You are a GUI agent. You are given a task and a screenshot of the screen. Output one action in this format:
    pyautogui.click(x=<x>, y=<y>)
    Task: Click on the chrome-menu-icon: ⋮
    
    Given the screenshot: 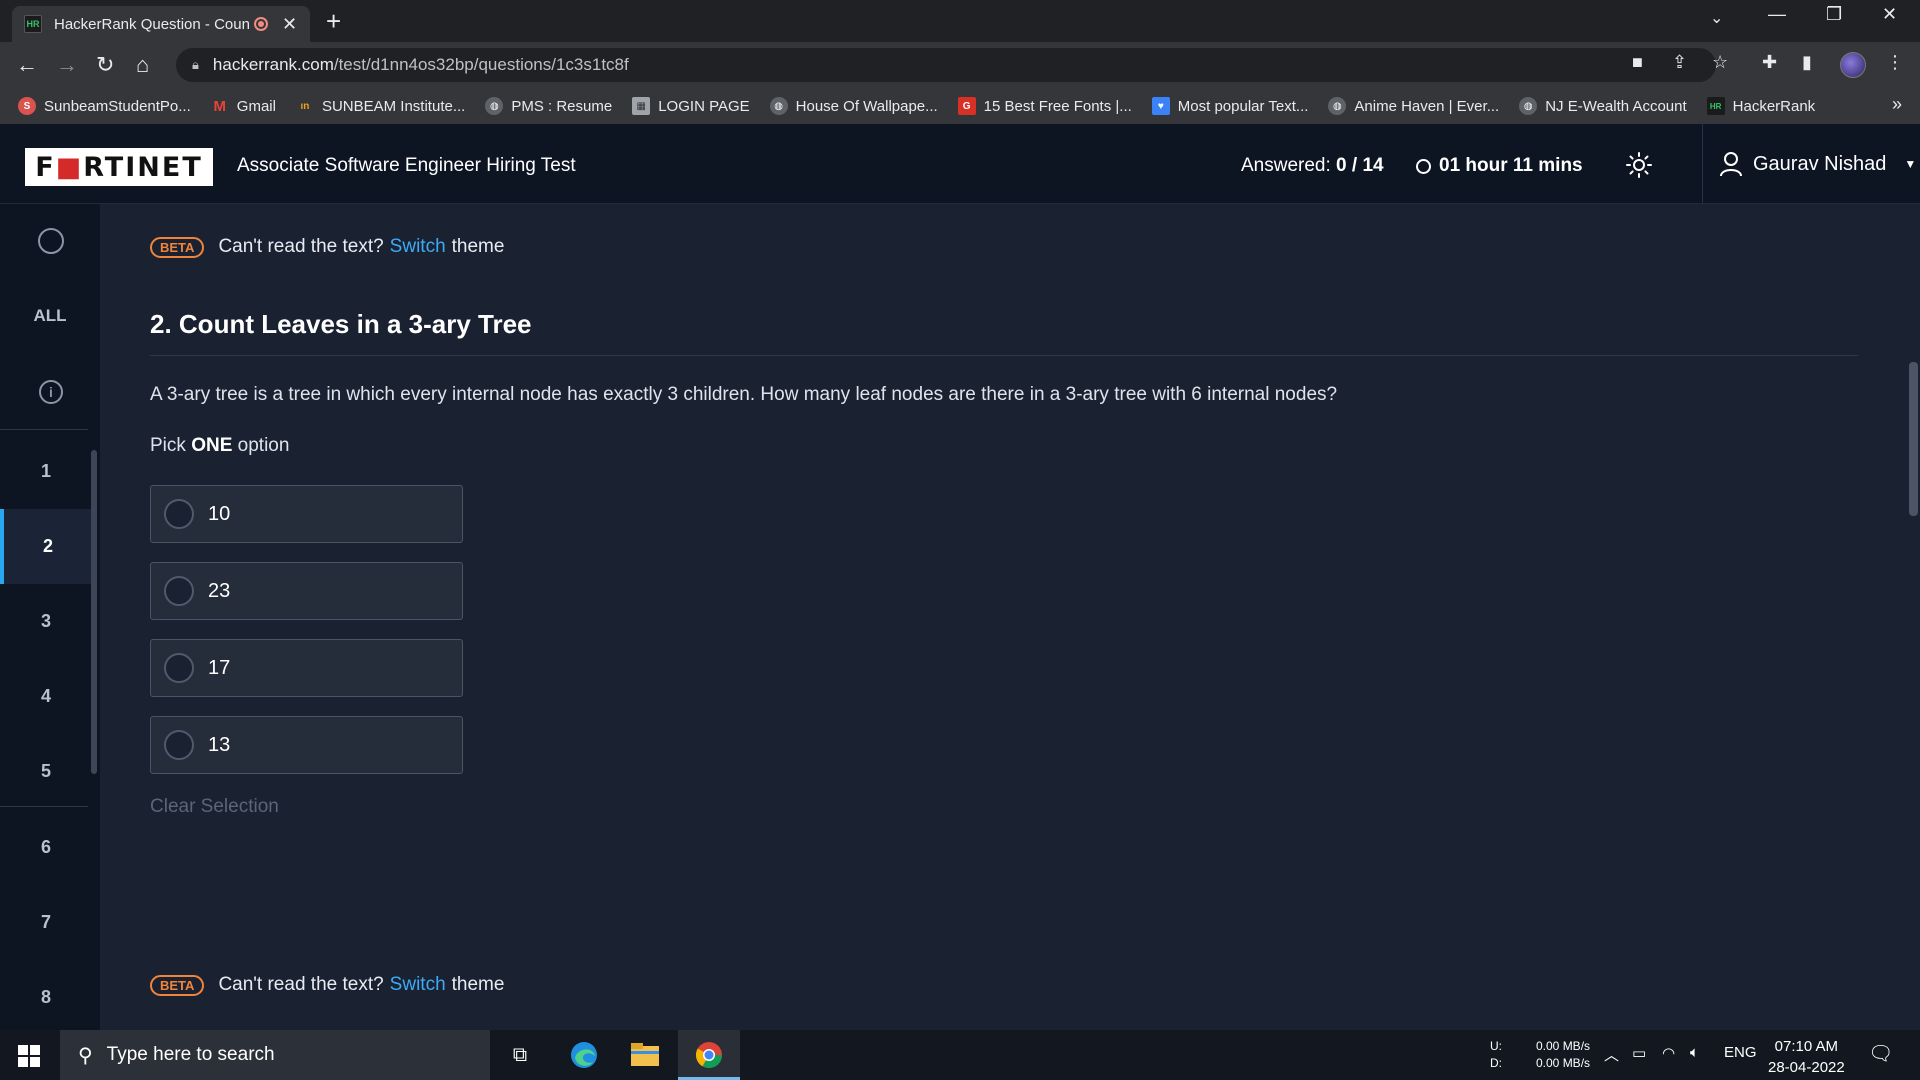 What is the action you would take?
    pyautogui.click(x=1895, y=62)
    